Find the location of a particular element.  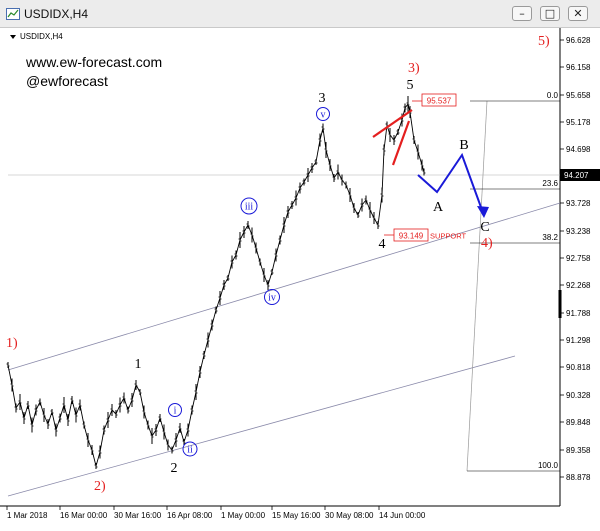

wave-circle-v: v is located at coordinates (323, 114).